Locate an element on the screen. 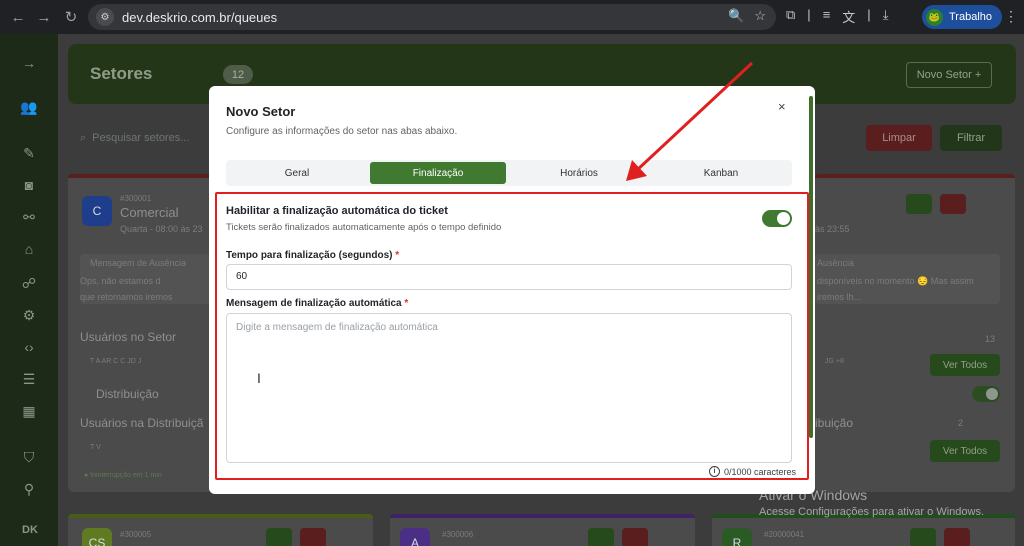 The image size is (1024, 546). auto-finish-toggle is located at coordinates (777, 218).